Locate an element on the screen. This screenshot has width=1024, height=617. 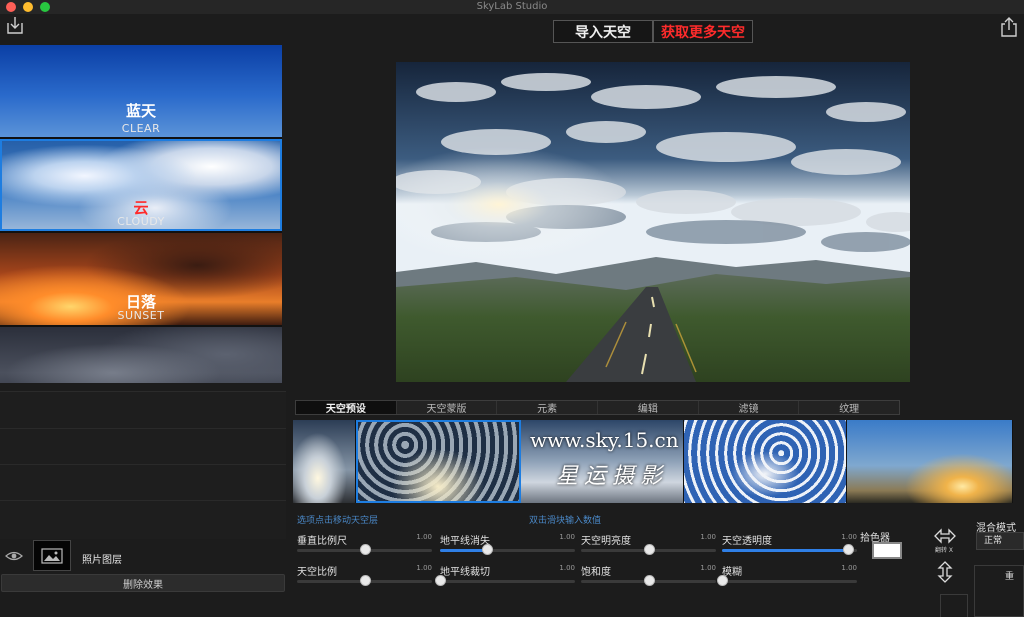
slider-label: 地平线裁切 is located at coordinates (465, 572).